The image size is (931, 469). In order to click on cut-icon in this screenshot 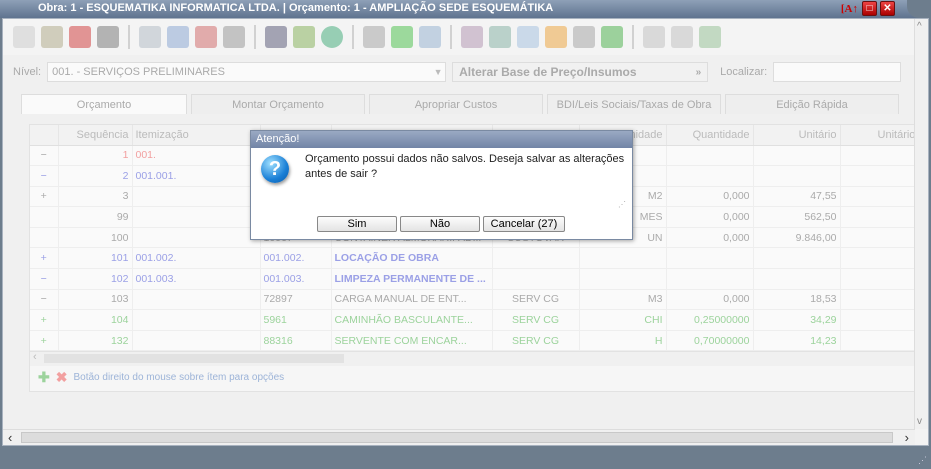, I will do `click(682, 37)`.